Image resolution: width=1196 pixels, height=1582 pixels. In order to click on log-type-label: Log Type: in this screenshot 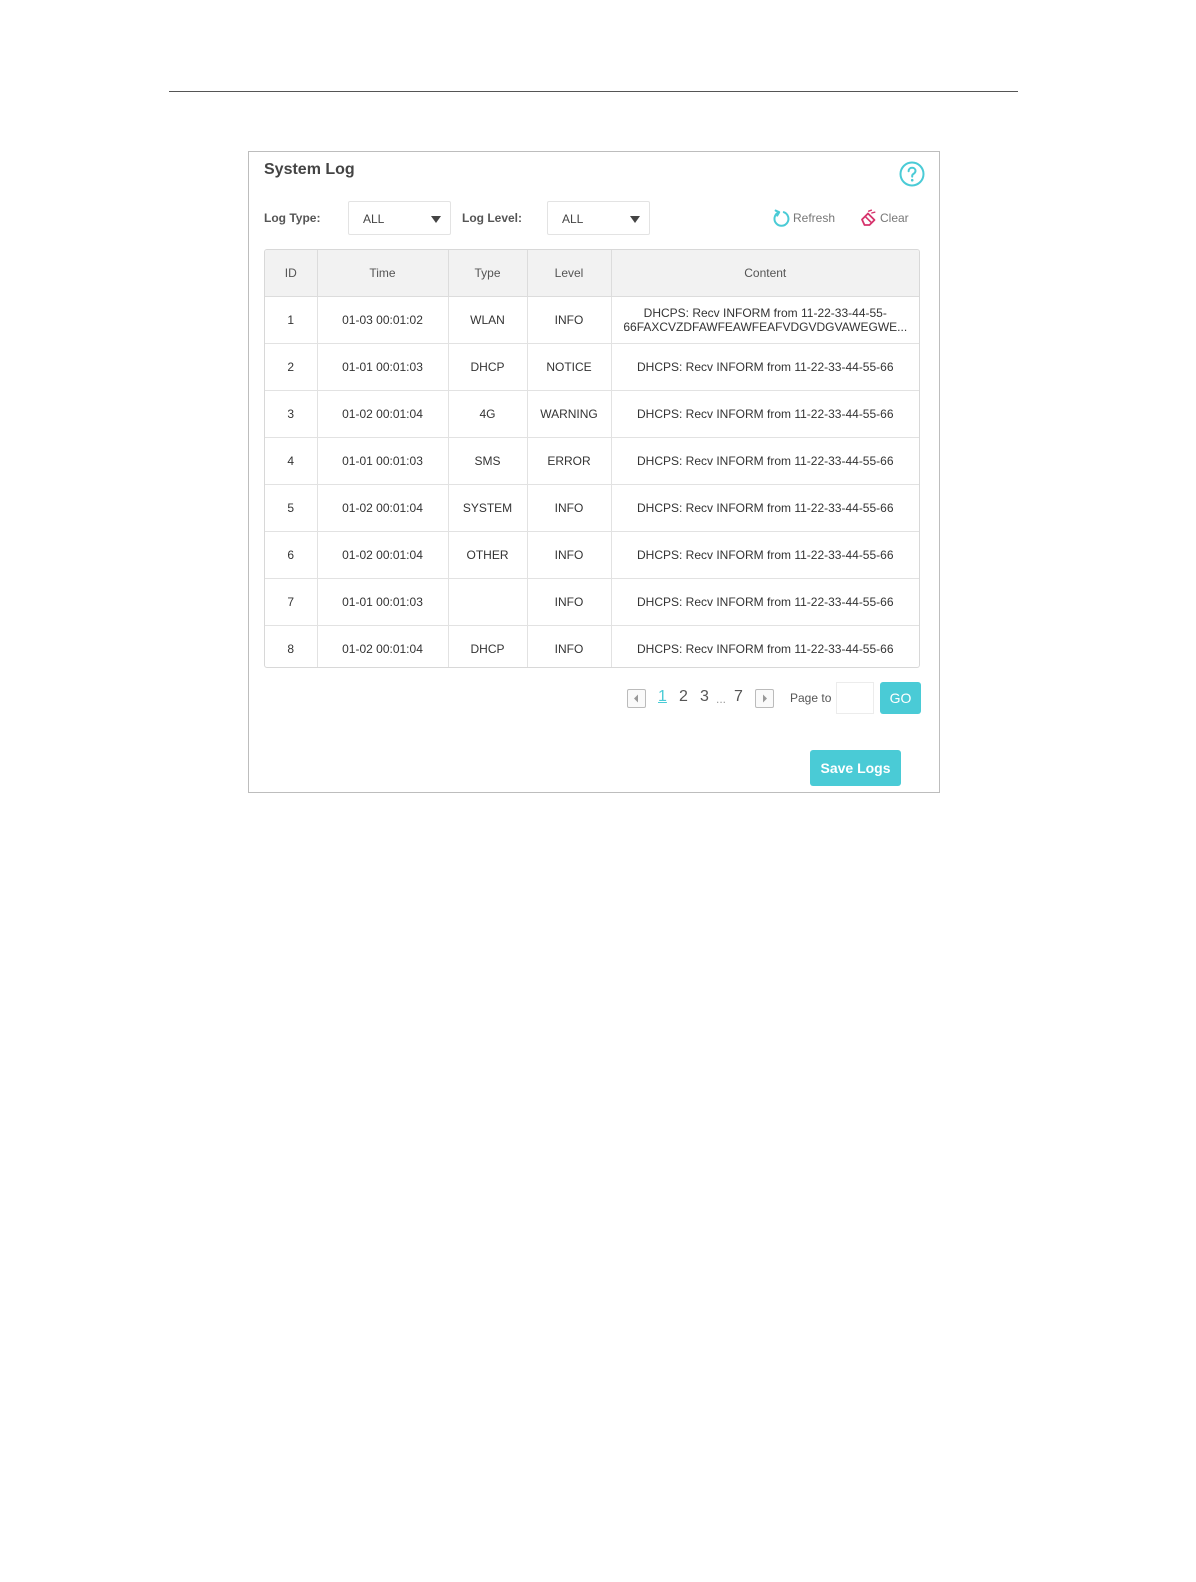, I will do `click(292, 218)`.